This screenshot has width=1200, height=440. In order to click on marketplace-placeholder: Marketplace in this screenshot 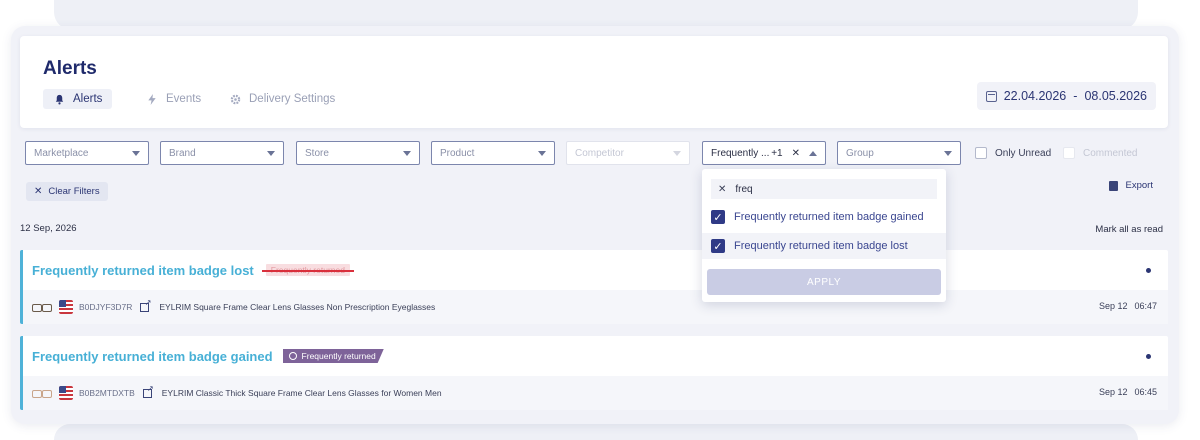, I will do `click(61, 153)`.